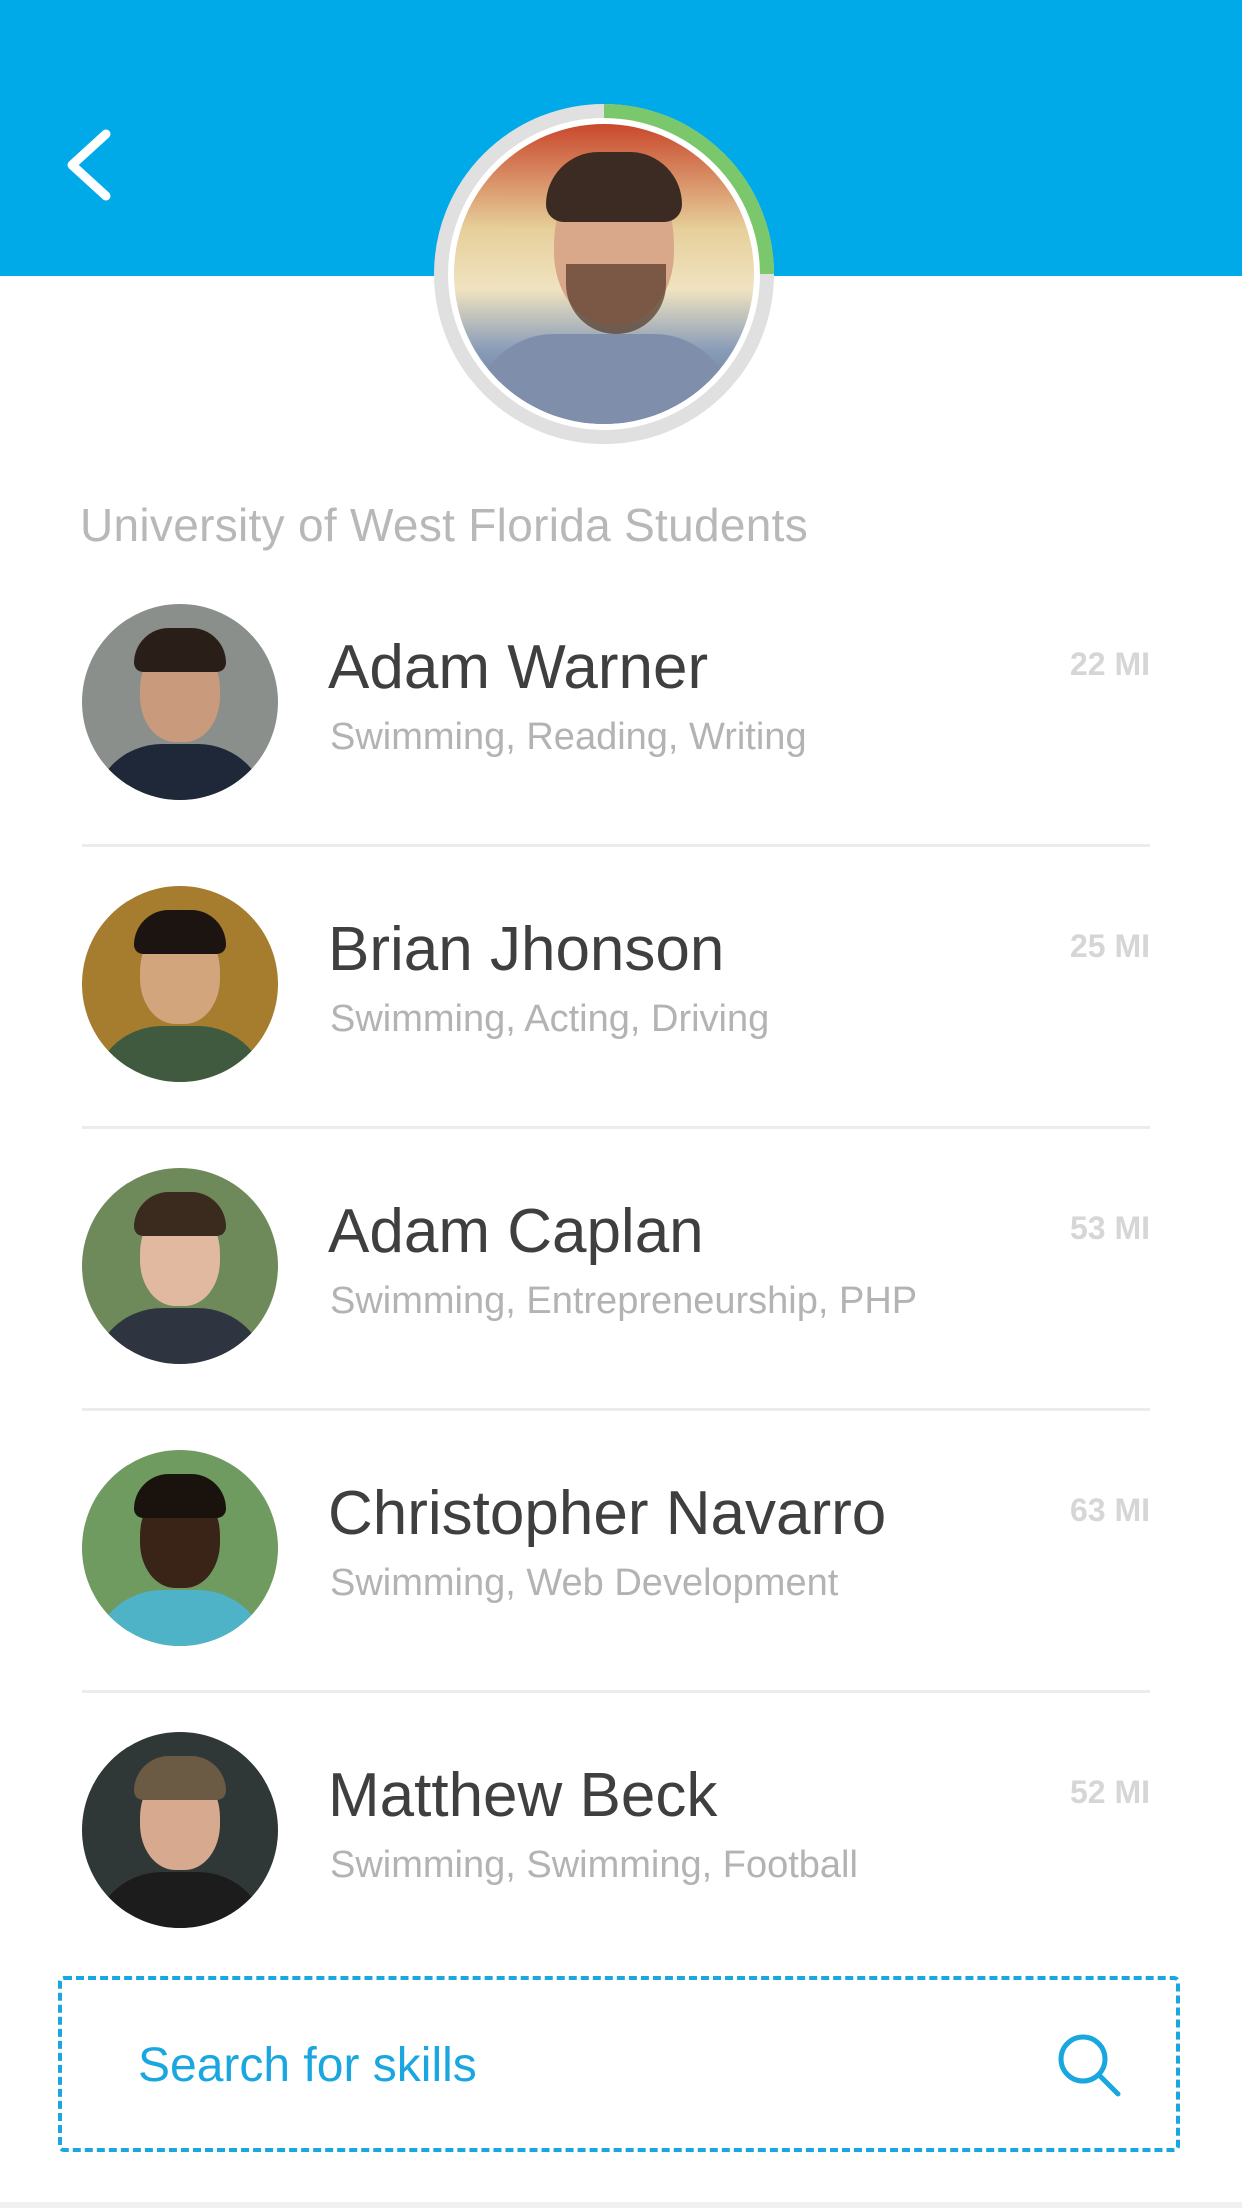 This screenshot has width=1242, height=2208. I want to click on distance-label: 53 MI, so click(1109, 1228).